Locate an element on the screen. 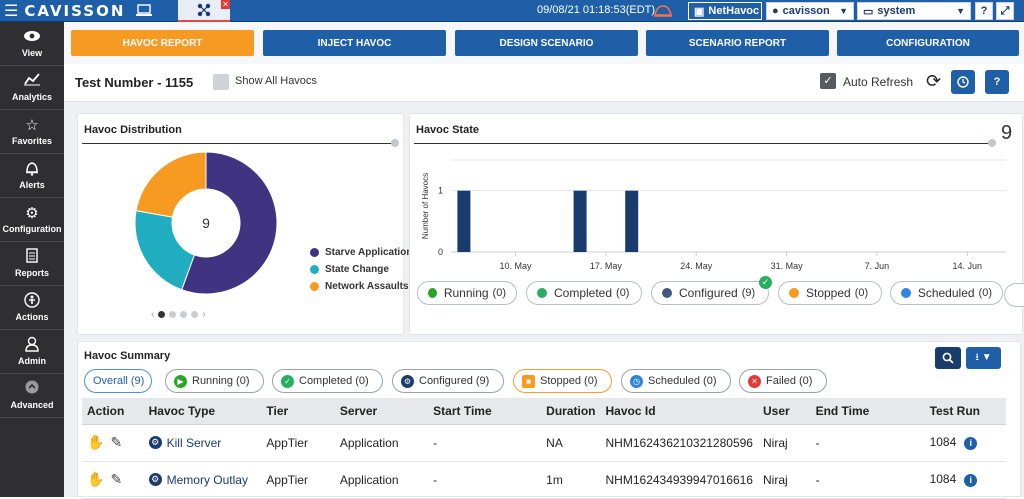 This screenshot has height=499, width=1024. sidebar-item-analytics: Analytics is located at coordinates (32, 88).